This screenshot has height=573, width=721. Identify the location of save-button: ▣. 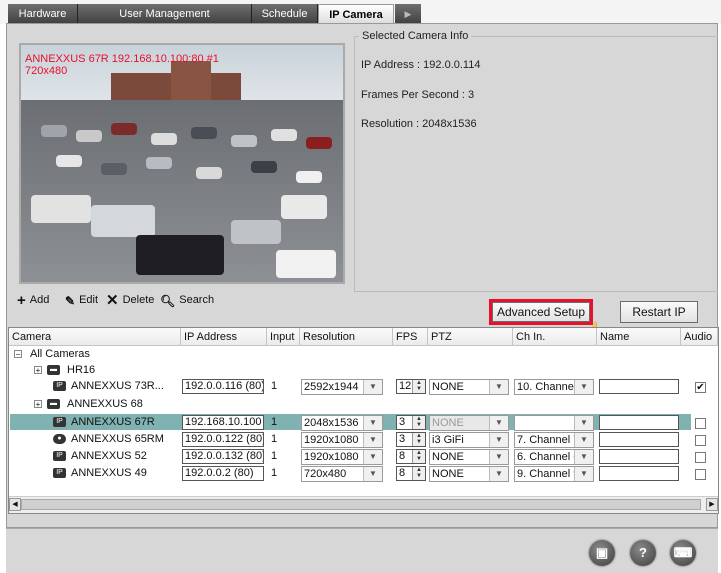
(602, 553).